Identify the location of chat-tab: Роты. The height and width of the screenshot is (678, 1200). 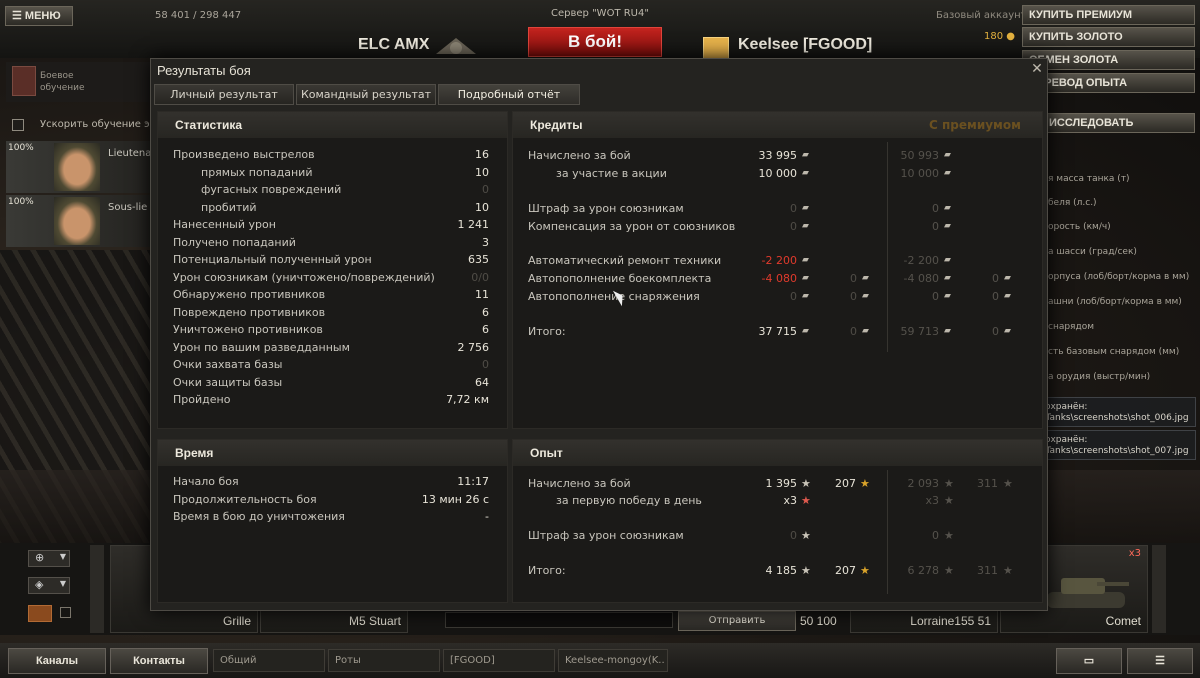
(384, 660).